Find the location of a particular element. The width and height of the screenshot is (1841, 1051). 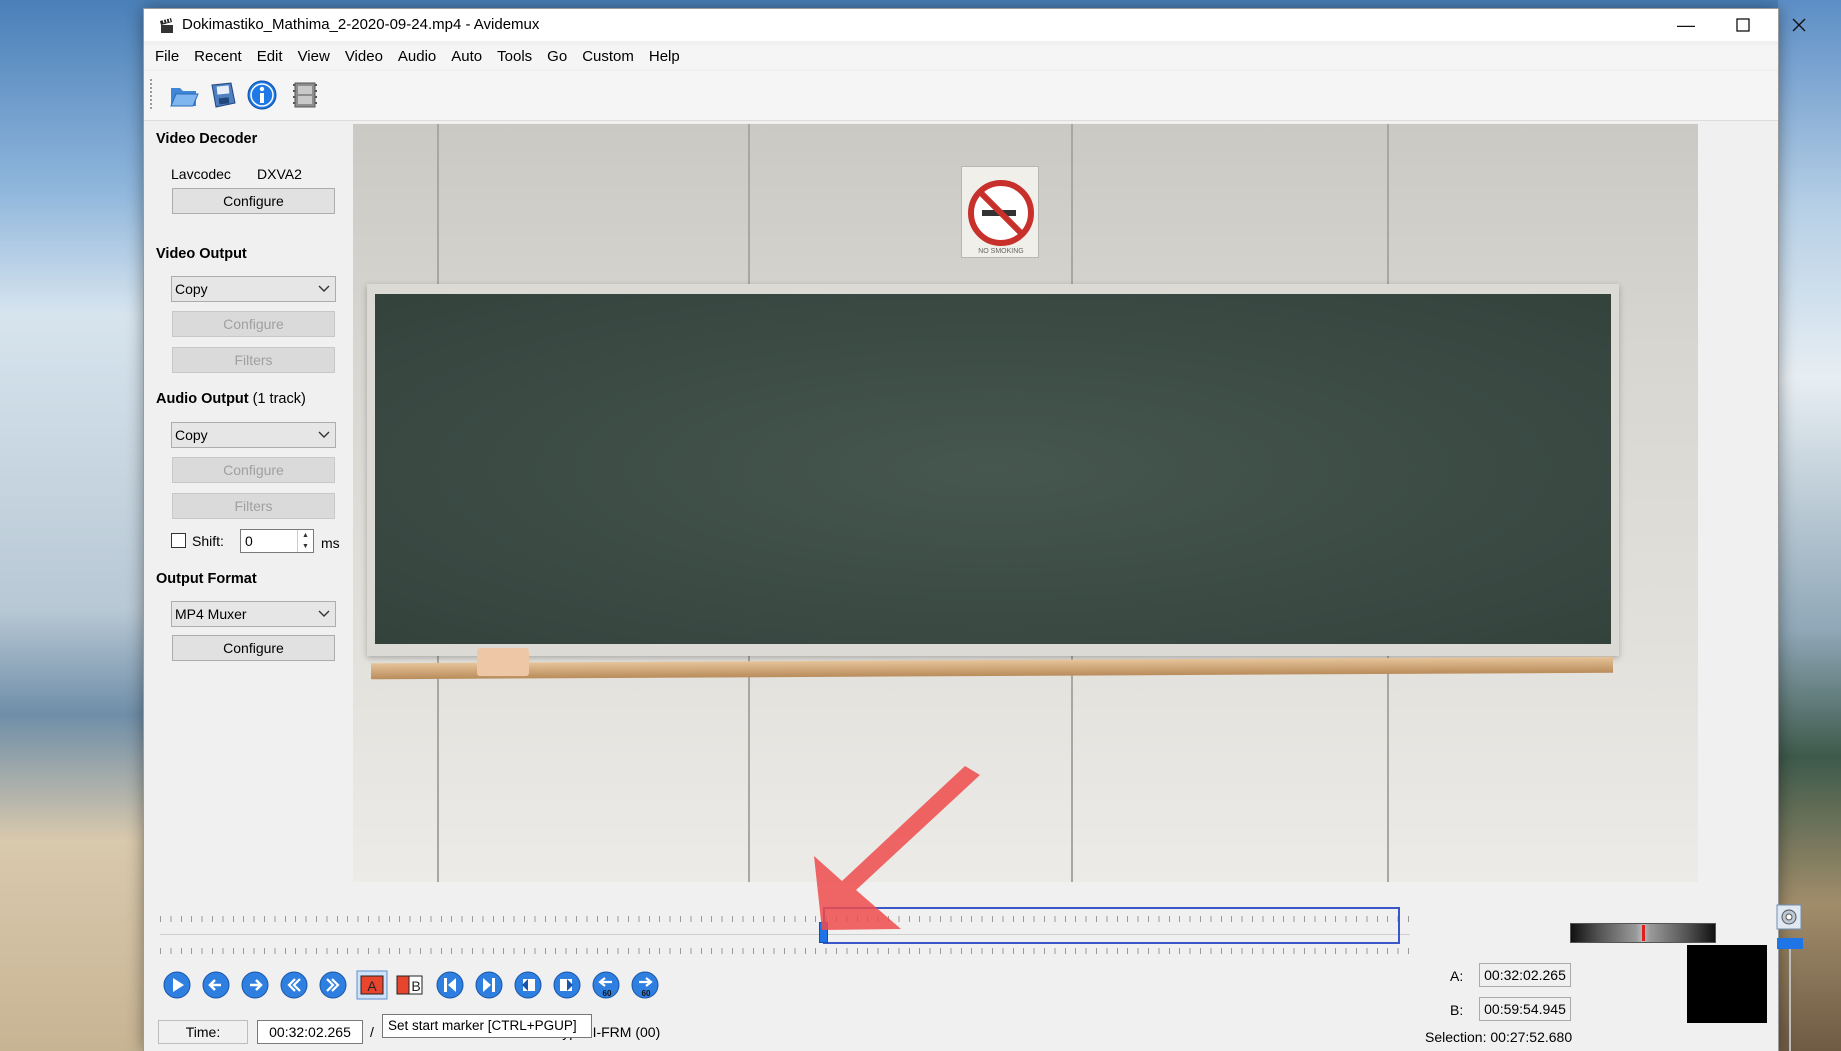

set-start-marker-icon: A is located at coordinates (372, 985).